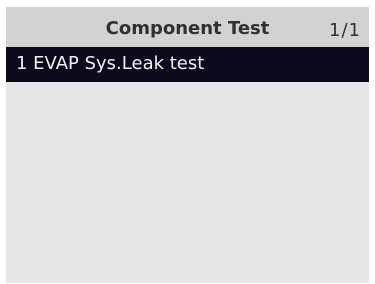  I want to click on component-test-list: 1 EVAP Sys.Leak test, so click(187, 64).